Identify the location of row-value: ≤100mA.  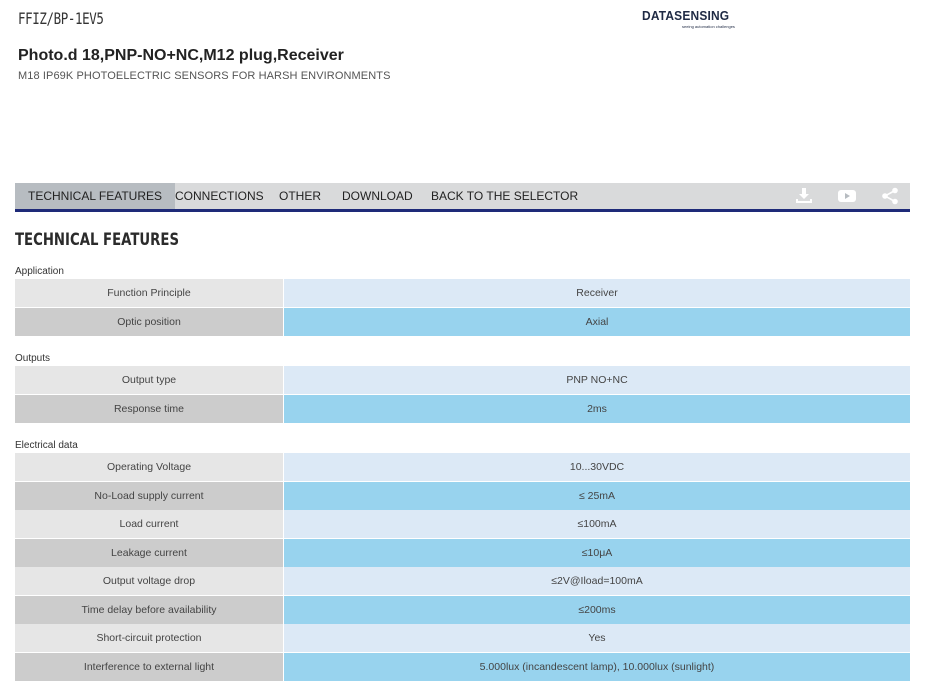
(597, 524).